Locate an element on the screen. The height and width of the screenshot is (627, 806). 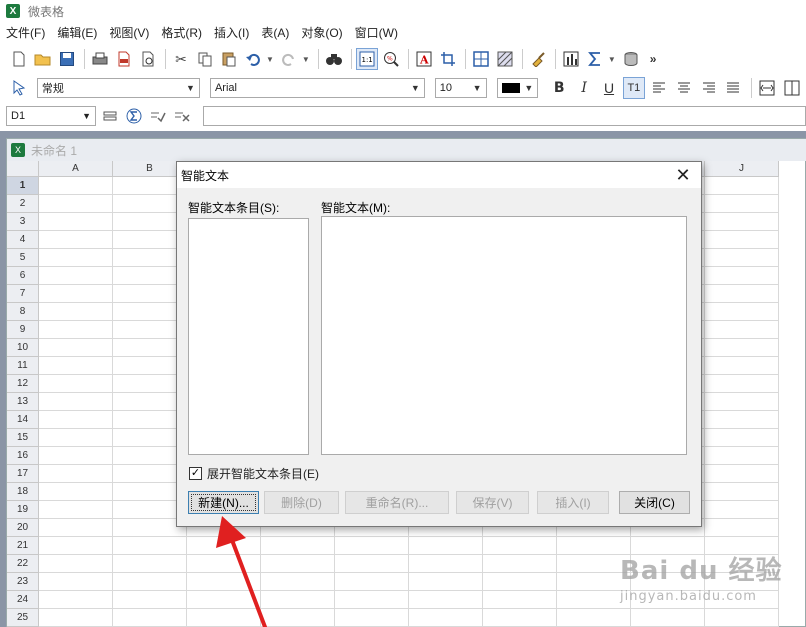
menu-edit: 编辑(E) is located at coordinates (77, 32).